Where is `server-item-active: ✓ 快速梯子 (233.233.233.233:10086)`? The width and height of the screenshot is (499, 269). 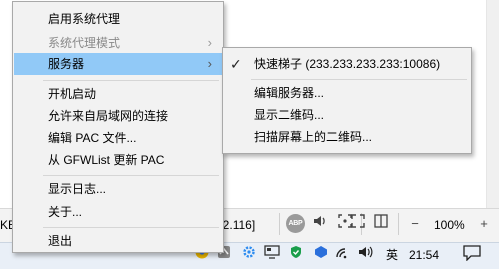 server-item-active: ✓ 快速梯子 (233.233.233.233:10086) is located at coordinates (347, 64).